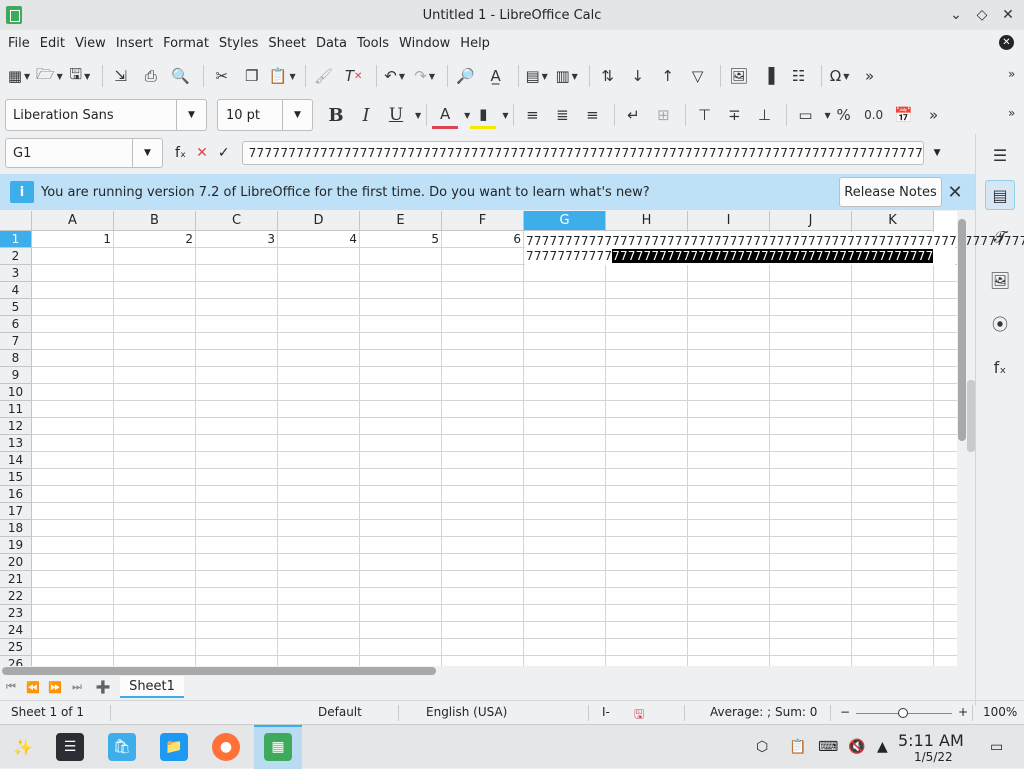 The height and width of the screenshot is (769, 1024). I want to click on undo-icon: ↶ ▼, so click(395, 76).